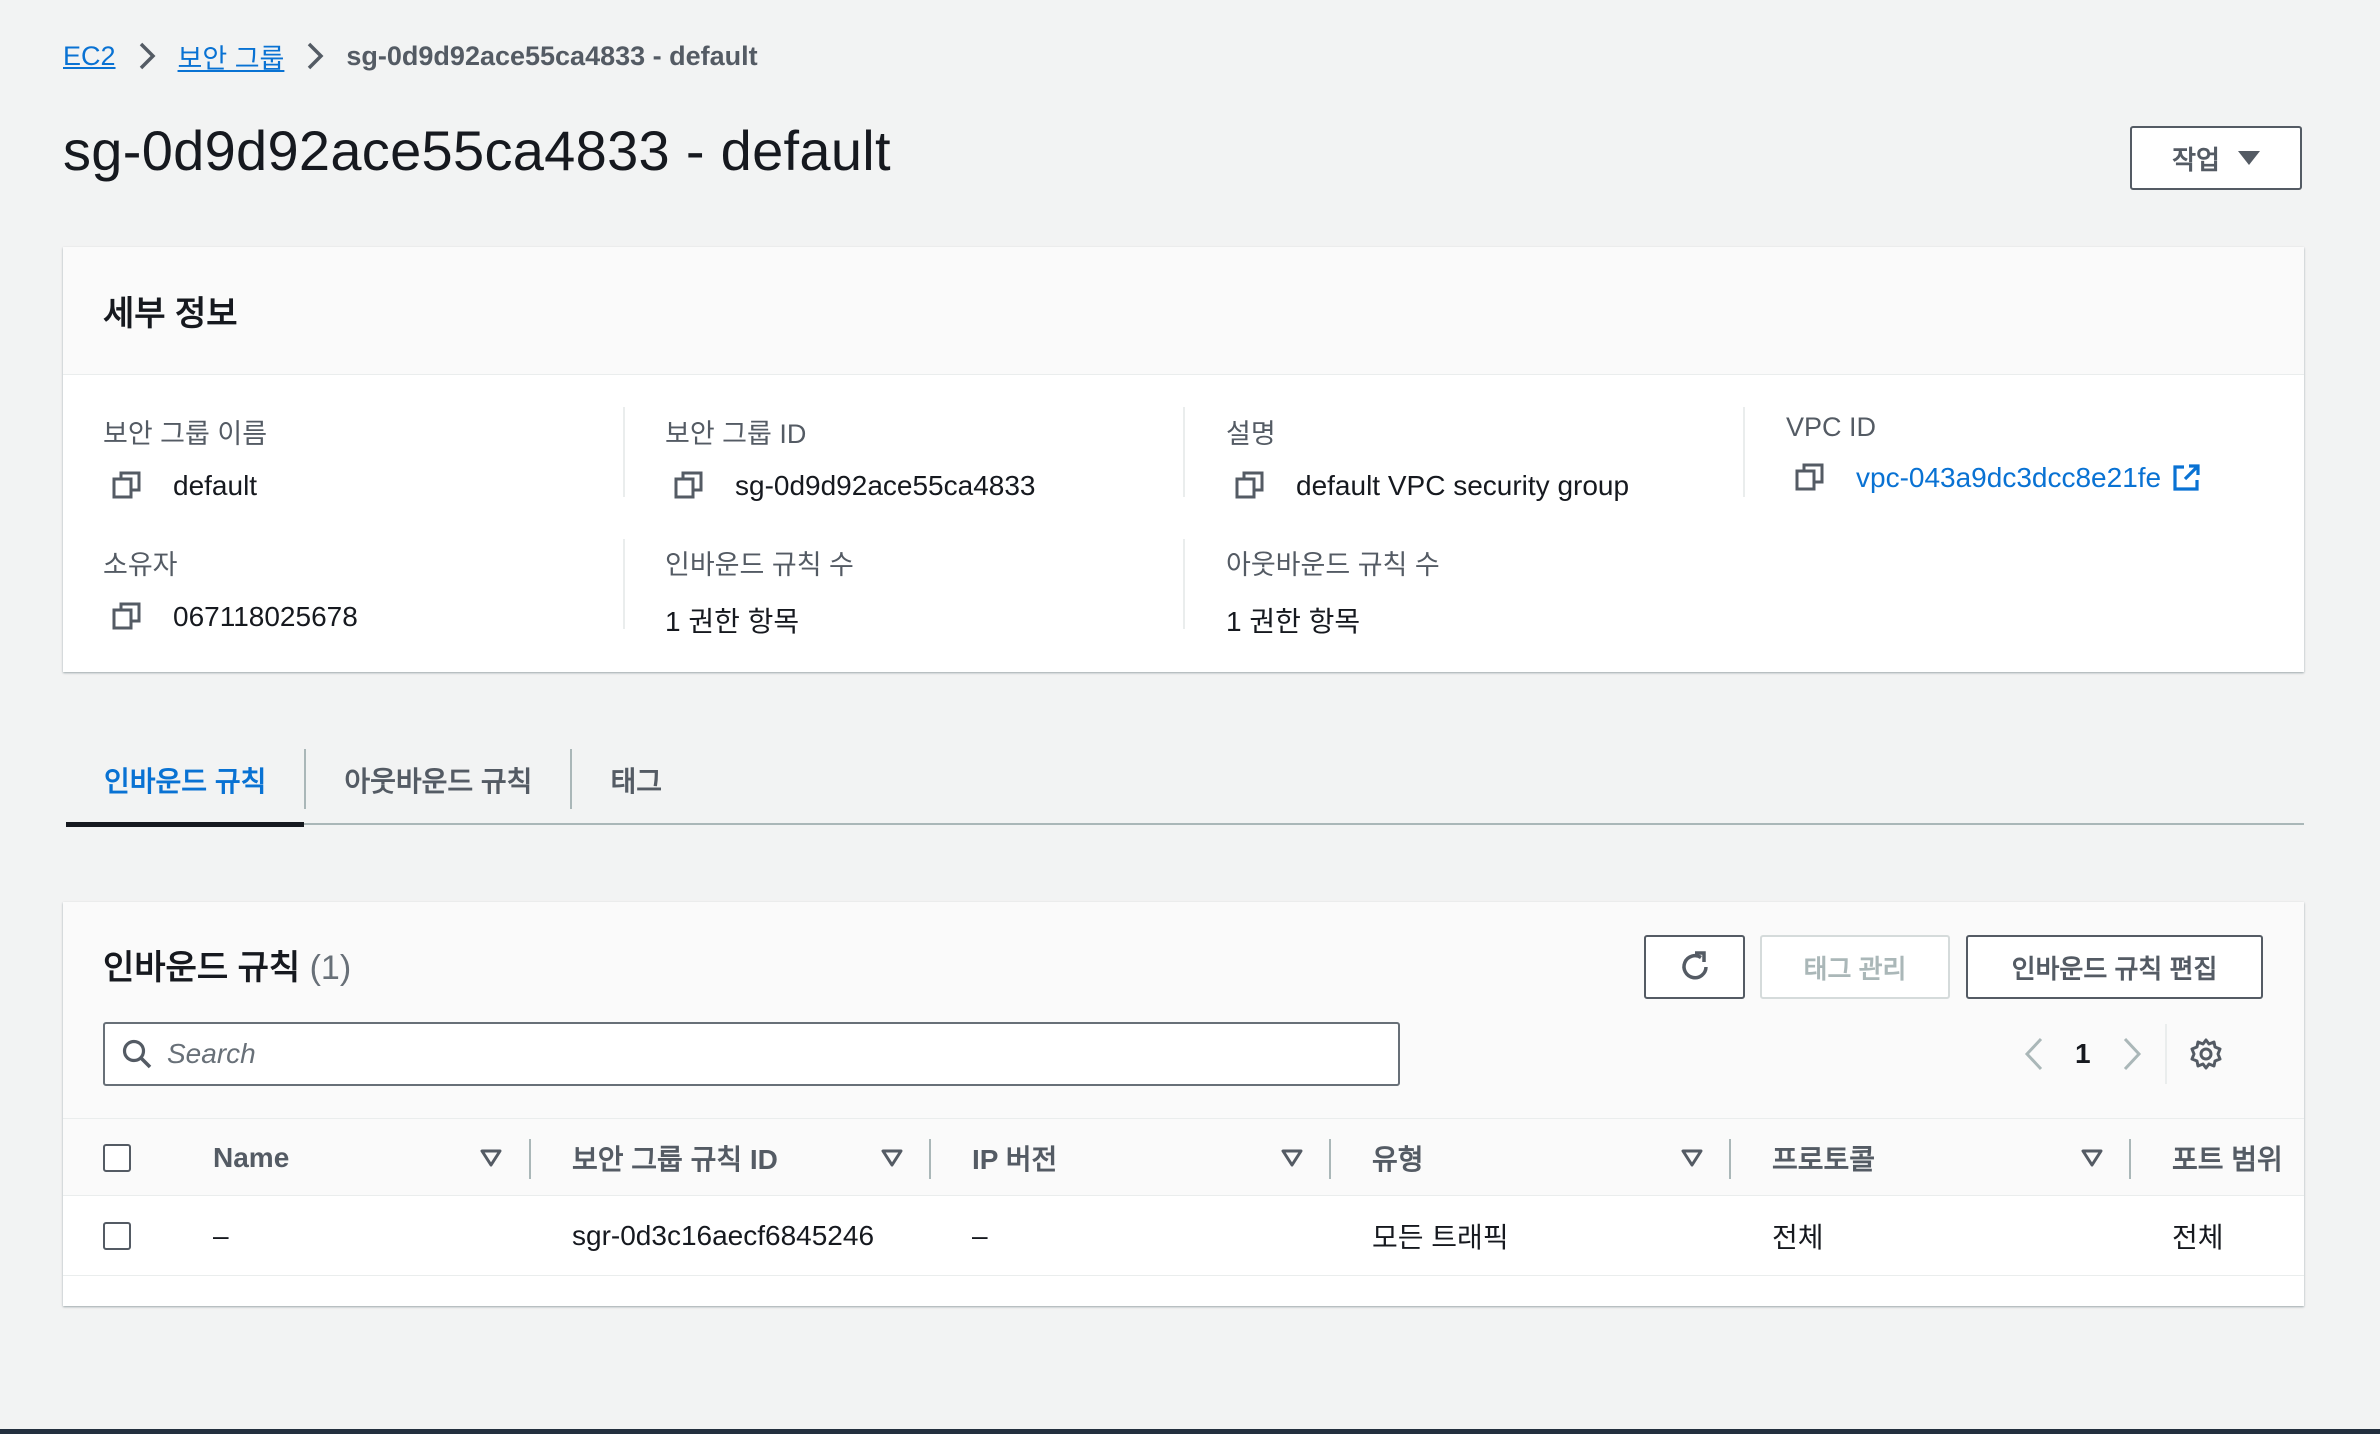 The width and height of the screenshot is (2380, 1434). Describe the element at coordinates (2034, 1054) in the screenshot. I see `chevron-left-icon` at that location.